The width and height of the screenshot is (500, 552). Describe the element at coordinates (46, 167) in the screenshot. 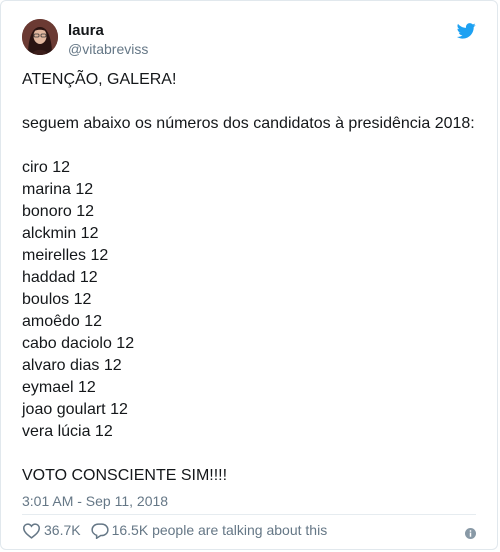

I see `tweet-line: ciro 12` at that location.